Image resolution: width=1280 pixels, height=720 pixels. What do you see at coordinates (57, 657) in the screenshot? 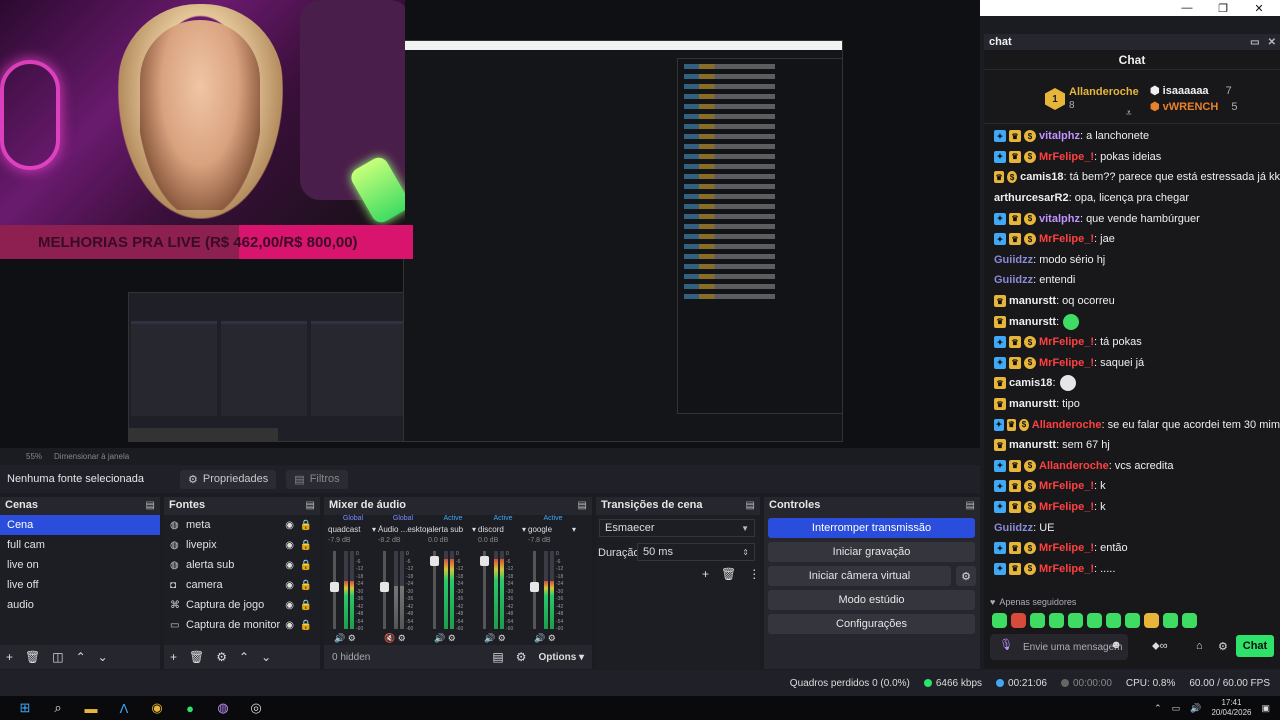
I see `filter-icon: ◫` at bounding box center [57, 657].